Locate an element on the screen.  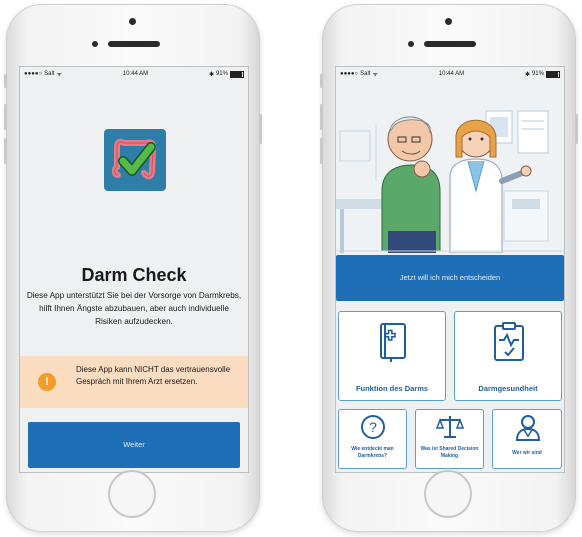
tile-funktion-des-darms: Funktion des Darms is located at coordinates (392, 356).